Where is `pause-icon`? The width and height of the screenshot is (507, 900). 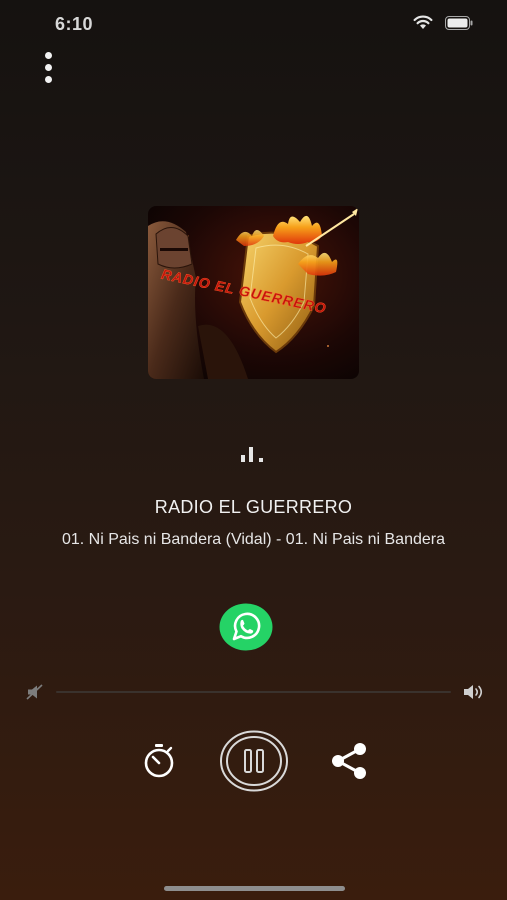 pause-icon is located at coordinates (254, 761).